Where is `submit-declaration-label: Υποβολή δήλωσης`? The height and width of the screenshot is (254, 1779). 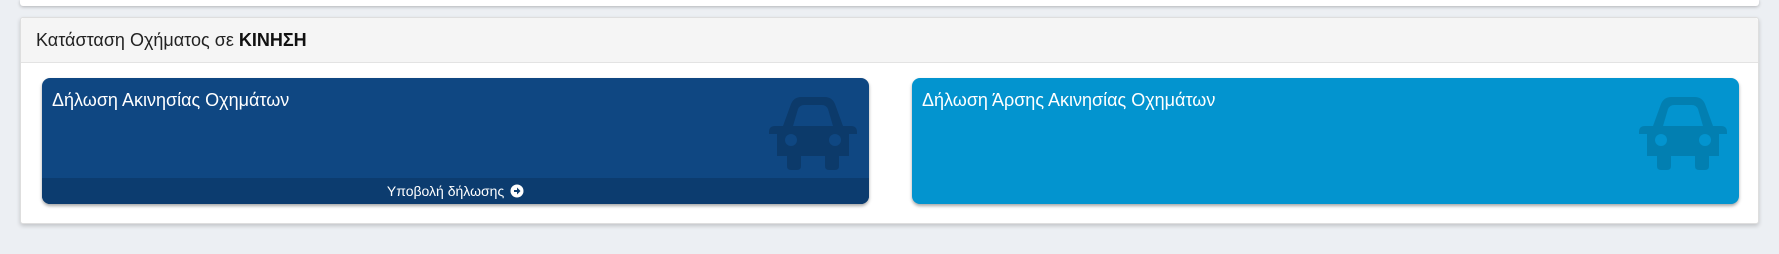
submit-declaration-label: Υποβολή δήλωσης is located at coordinates (445, 191).